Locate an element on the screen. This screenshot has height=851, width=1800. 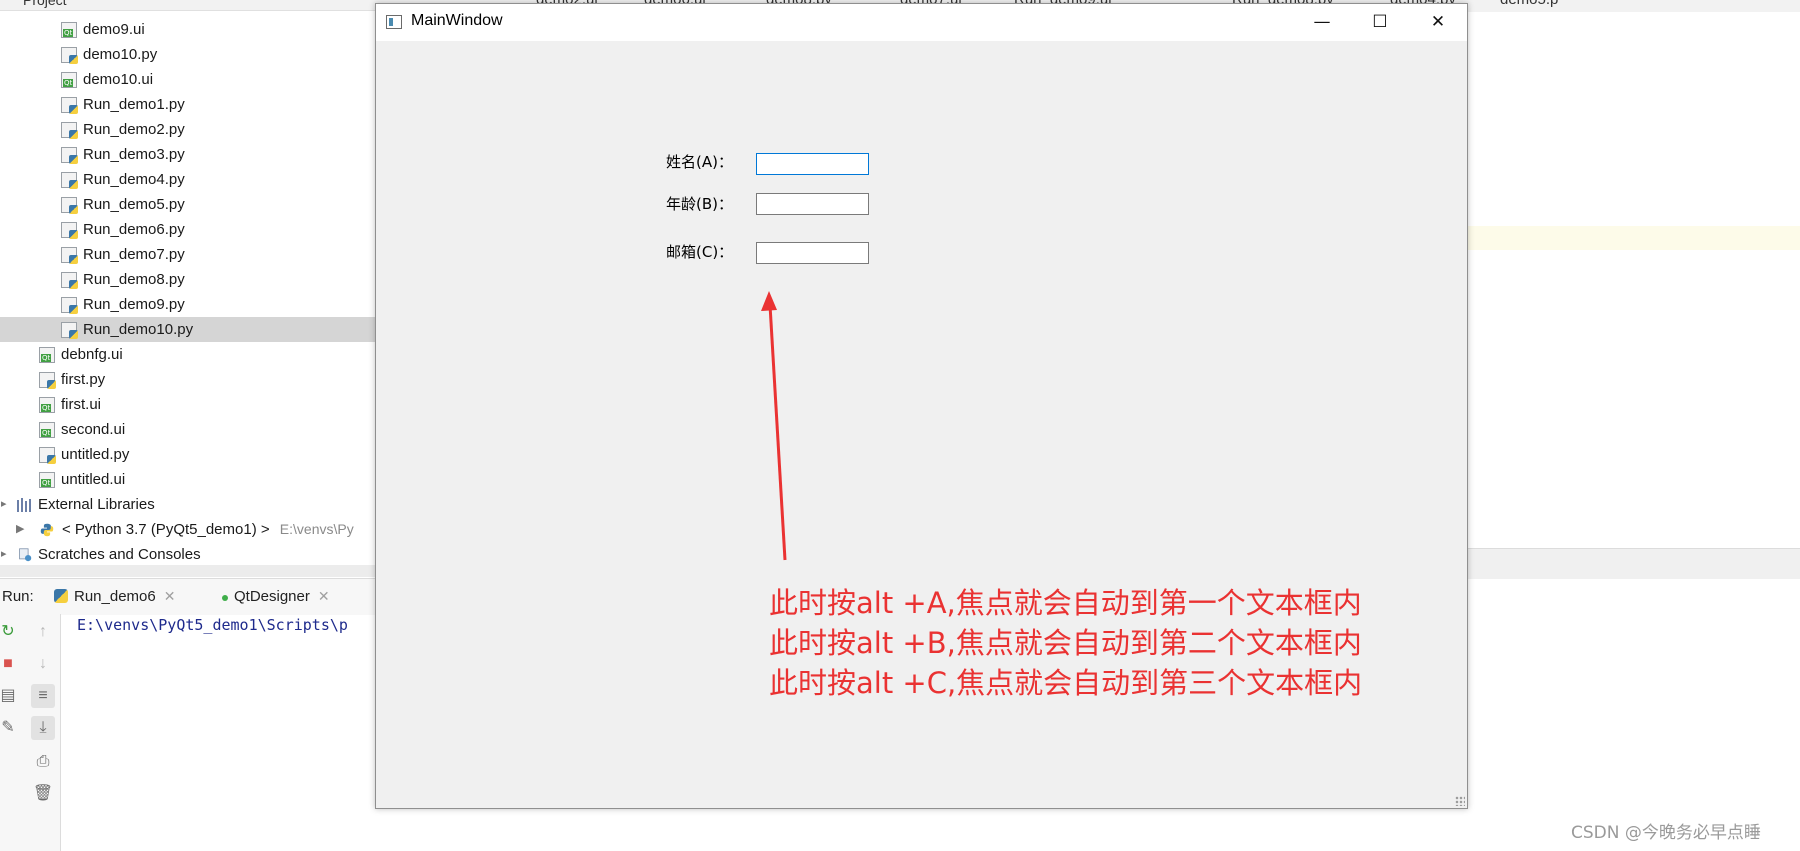
run-tab-run-demo6: Run_demo6 ✕ is located at coordinates (114, 596).